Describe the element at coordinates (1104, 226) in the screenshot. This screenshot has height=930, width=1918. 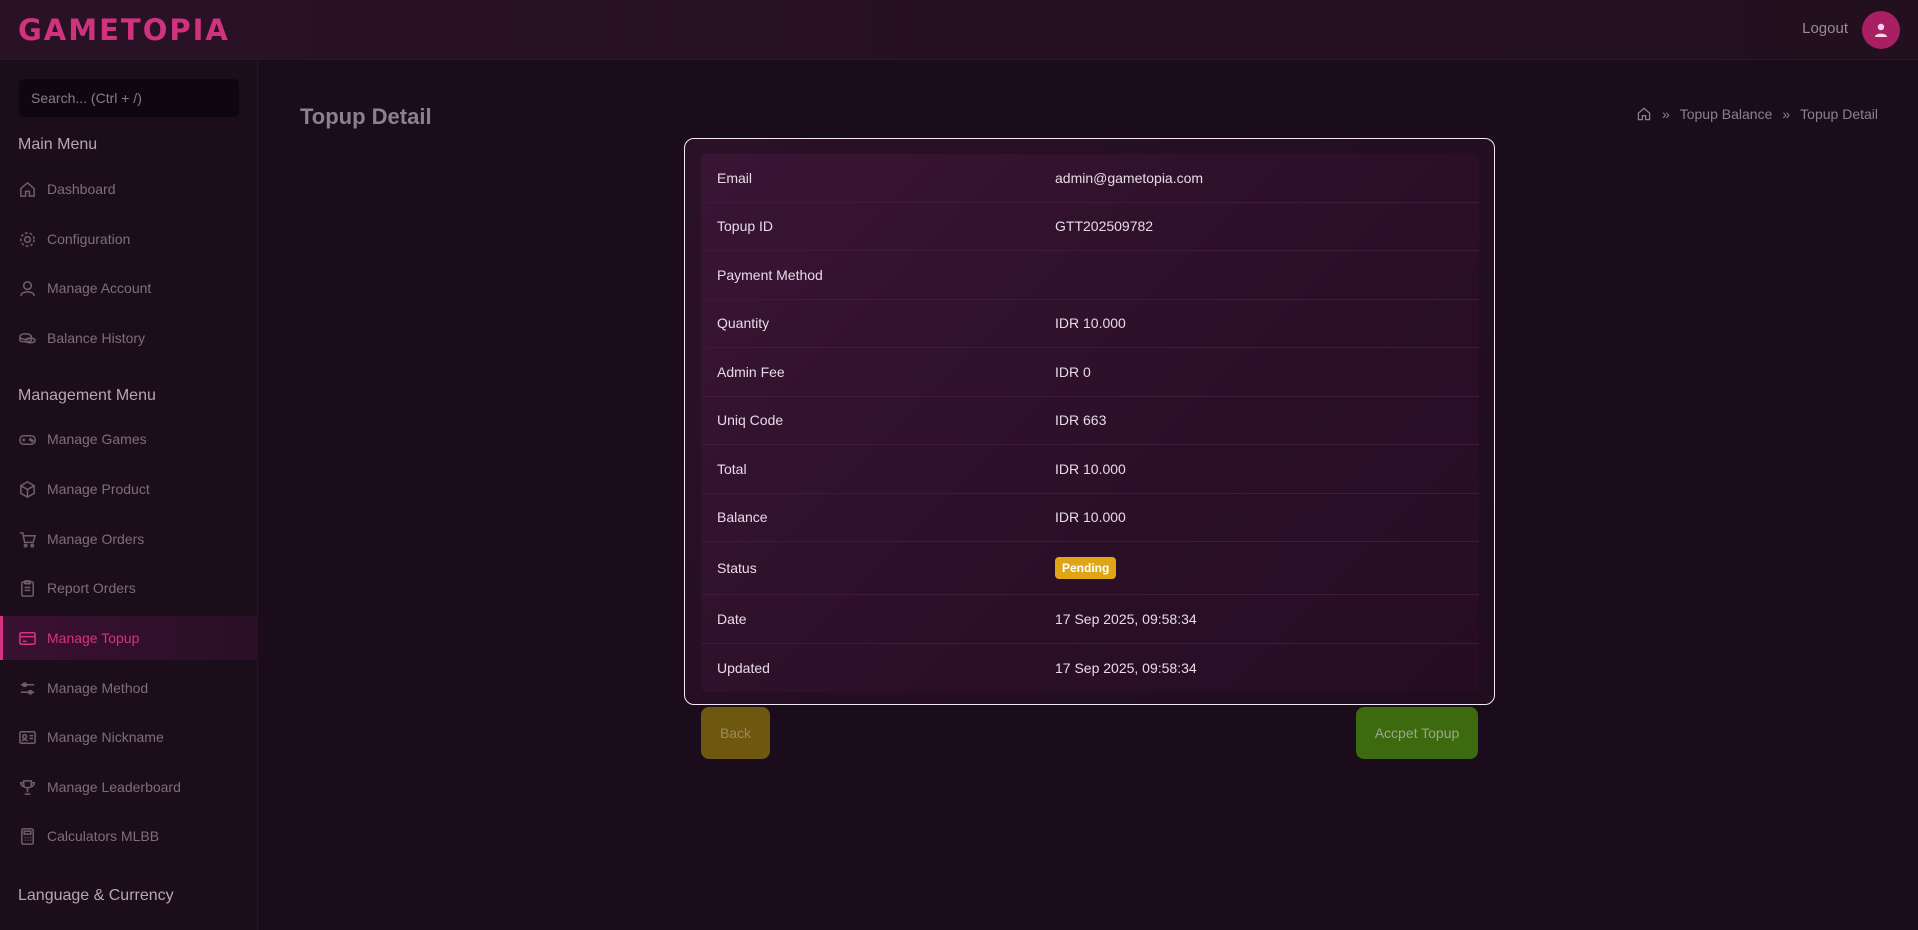
I see `row-value: GTT202509782` at that location.